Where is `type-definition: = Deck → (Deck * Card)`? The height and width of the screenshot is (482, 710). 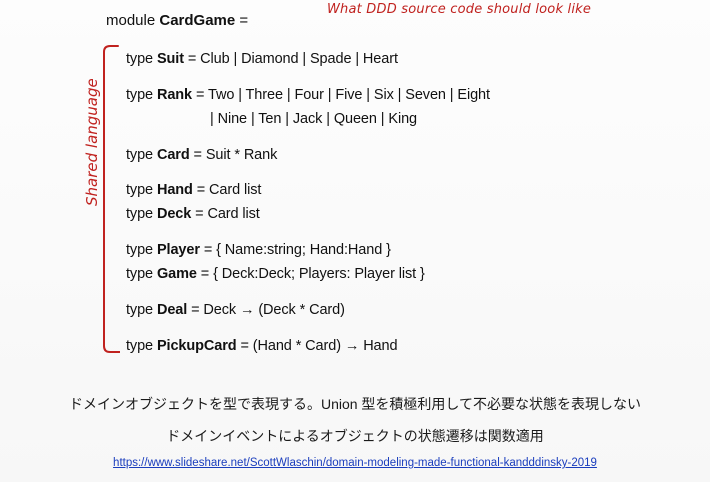 type-definition: = Deck → (Deck * Card) is located at coordinates (268, 310).